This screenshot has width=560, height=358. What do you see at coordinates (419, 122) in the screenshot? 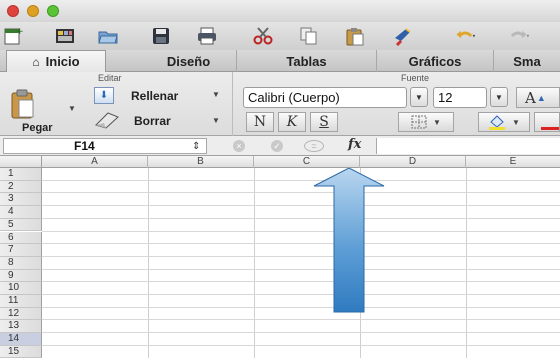
I see `borders-icon` at bounding box center [419, 122].